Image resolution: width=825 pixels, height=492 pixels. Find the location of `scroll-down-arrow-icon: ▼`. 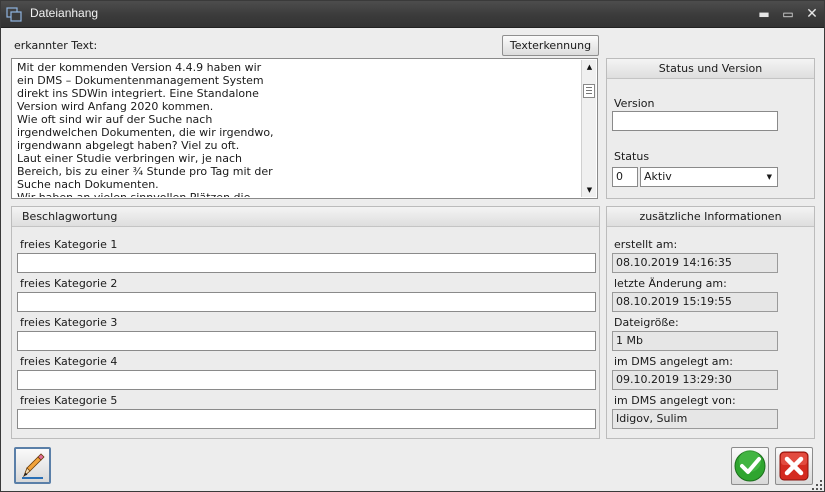

scroll-down-arrow-icon: ▼ is located at coordinates (589, 190).